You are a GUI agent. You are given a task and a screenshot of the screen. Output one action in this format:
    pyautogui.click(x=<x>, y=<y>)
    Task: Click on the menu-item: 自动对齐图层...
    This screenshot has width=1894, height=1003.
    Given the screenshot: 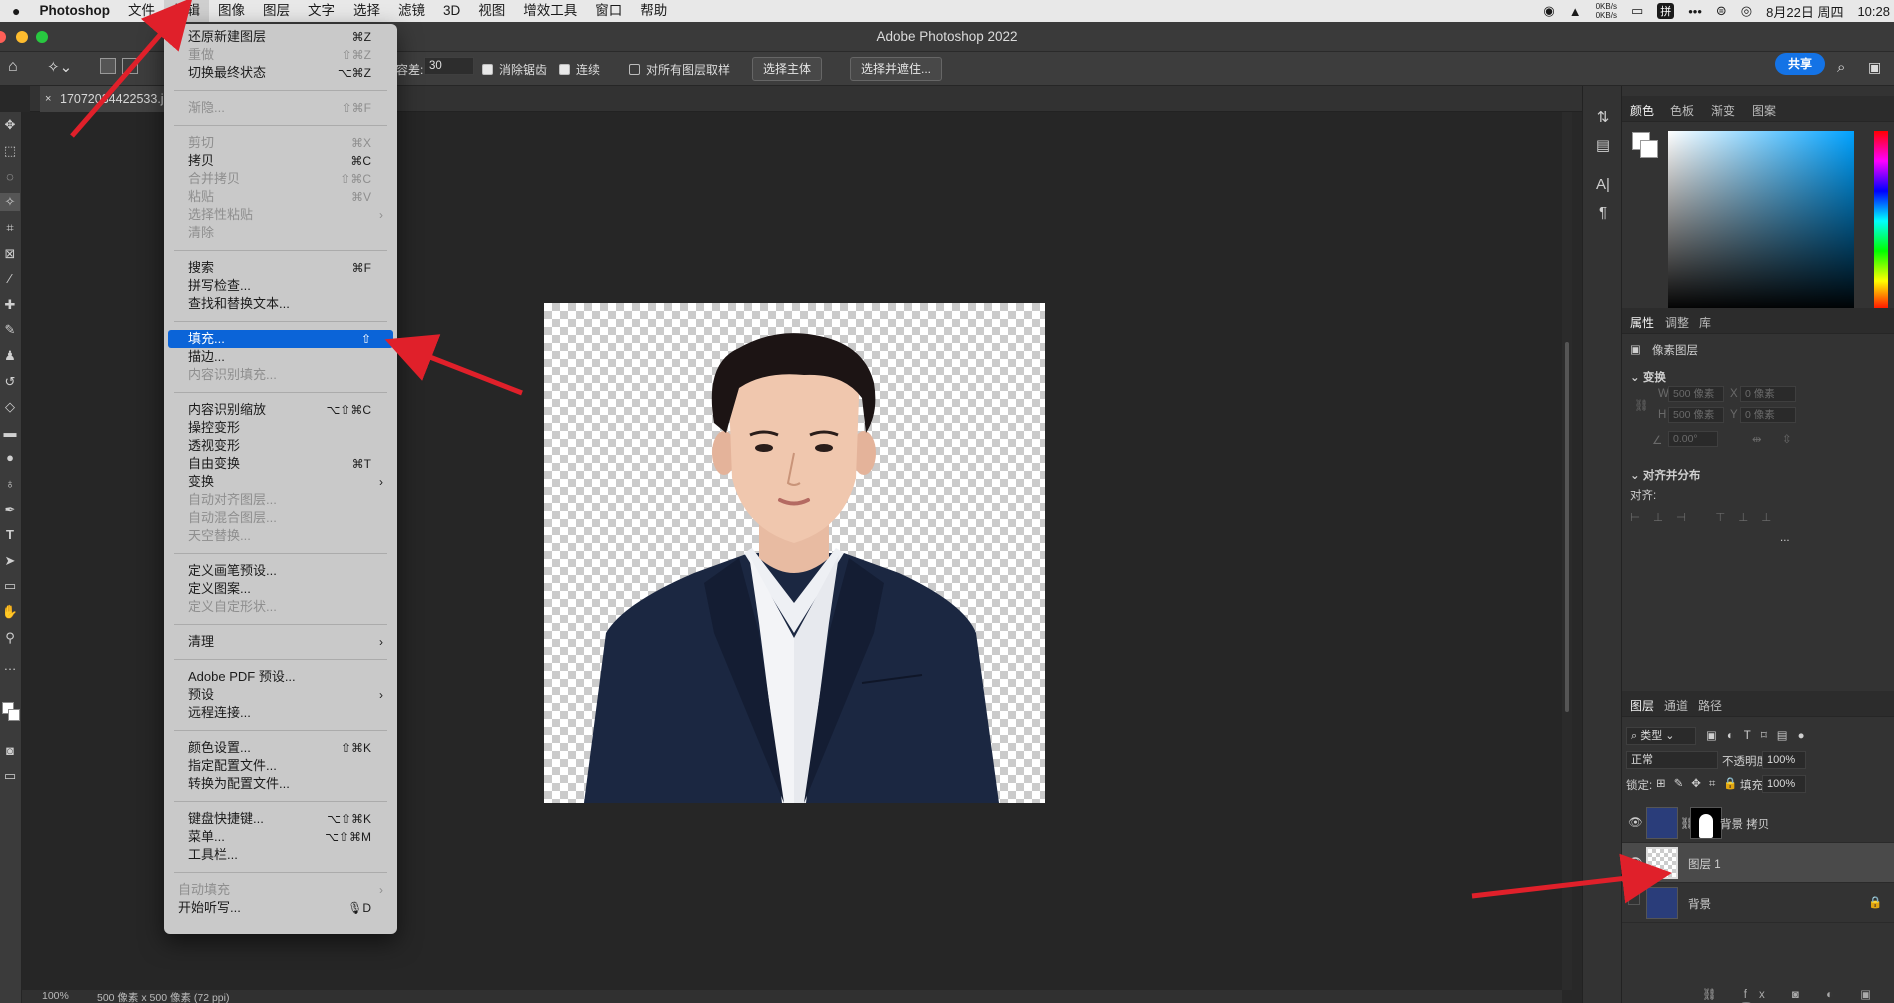 What is the action you would take?
    pyautogui.click(x=280, y=500)
    